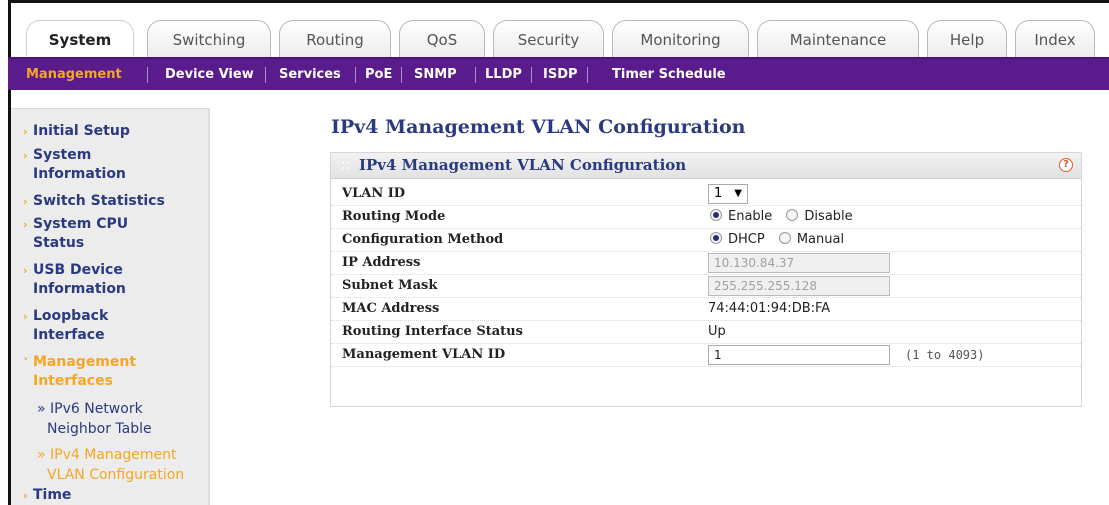 The image size is (1109, 505). What do you see at coordinates (62, 155) in the screenshot?
I see `sidebar-item-label: System` at bounding box center [62, 155].